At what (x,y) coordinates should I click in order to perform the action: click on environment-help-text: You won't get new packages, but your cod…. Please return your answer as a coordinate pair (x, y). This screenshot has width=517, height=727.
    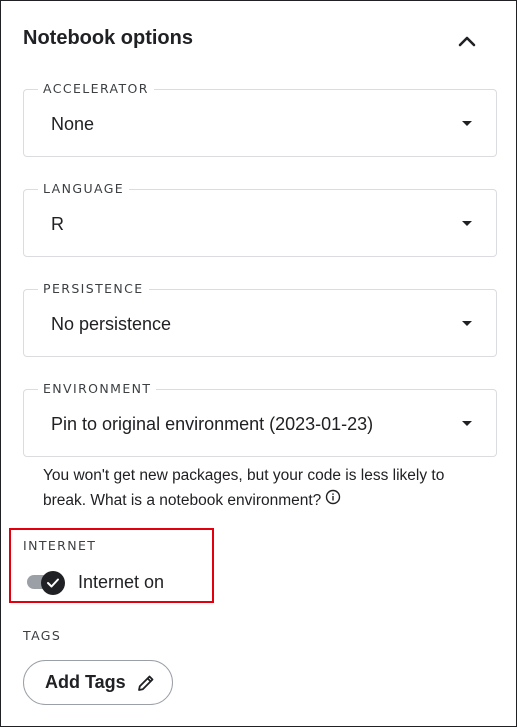
    Looking at the image, I should click on (263, 488).